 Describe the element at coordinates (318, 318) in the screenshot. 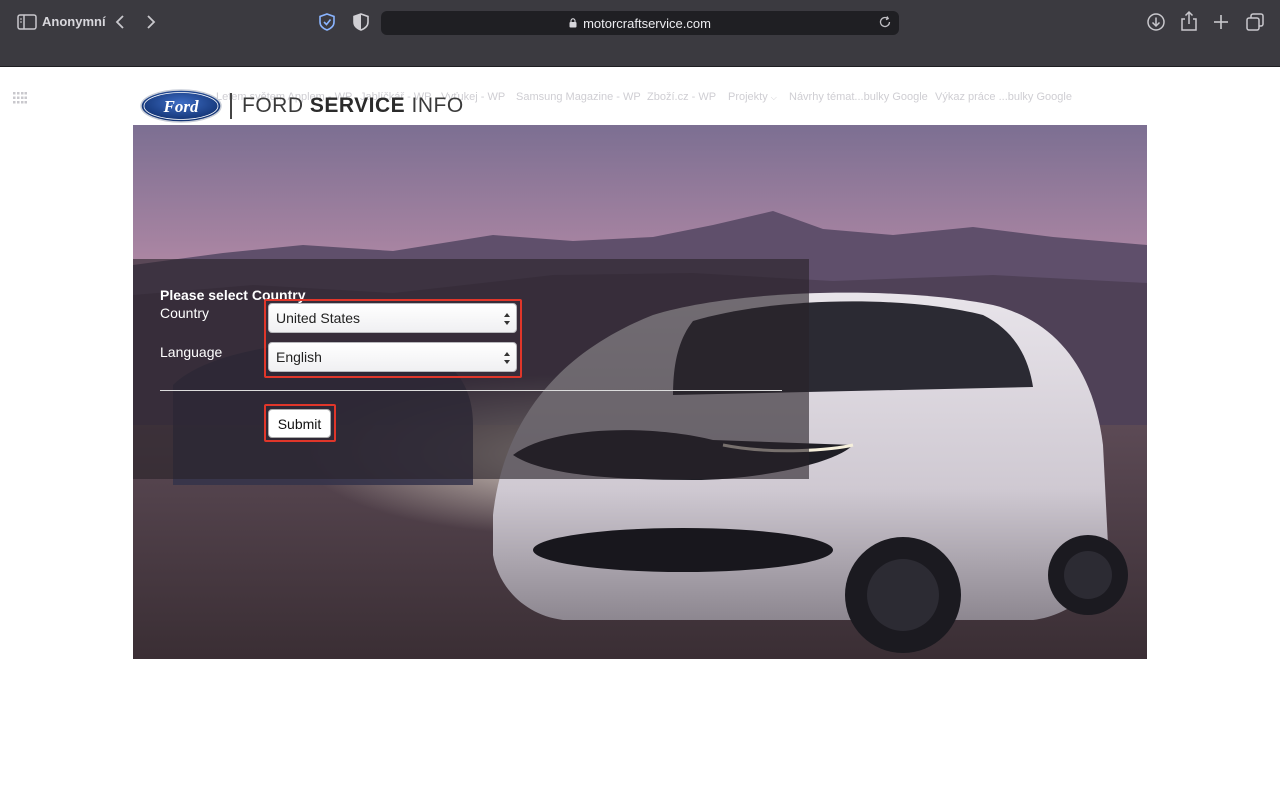

I see `country-select-value: United States` at that location.